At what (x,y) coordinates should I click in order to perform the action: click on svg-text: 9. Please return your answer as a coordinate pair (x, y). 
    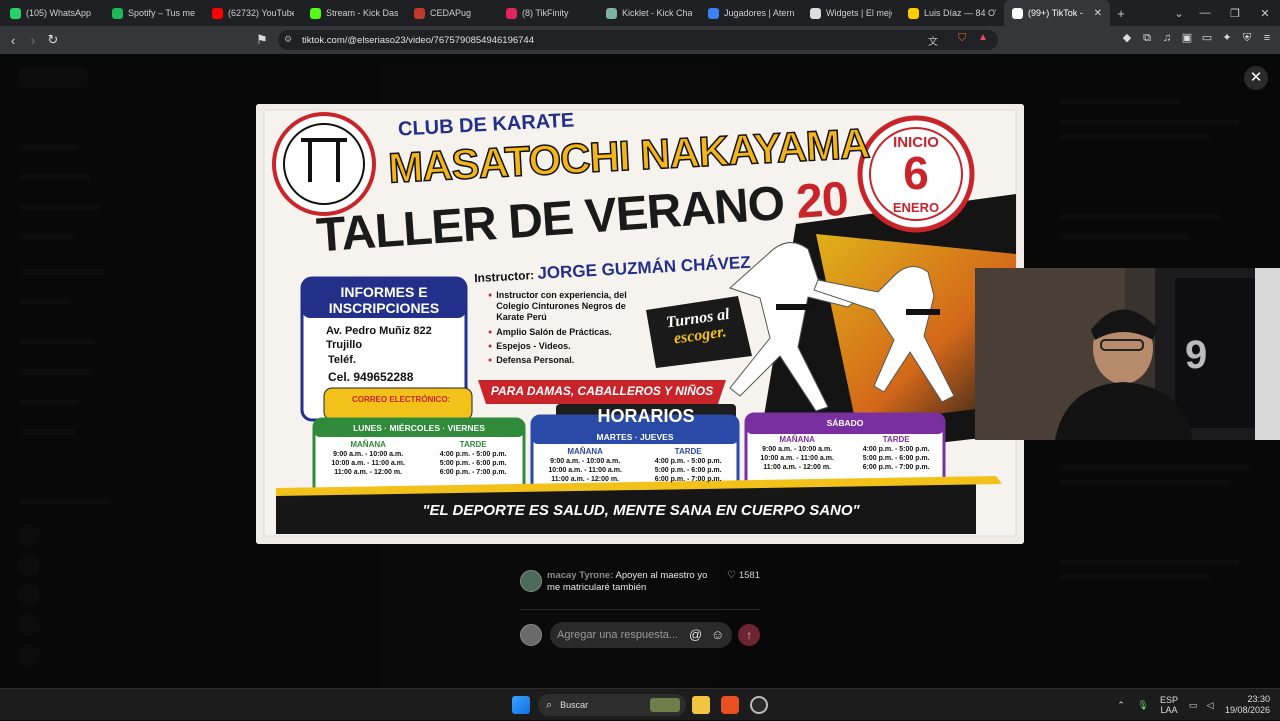
    Looking at the image, I should click on (1196, 355).